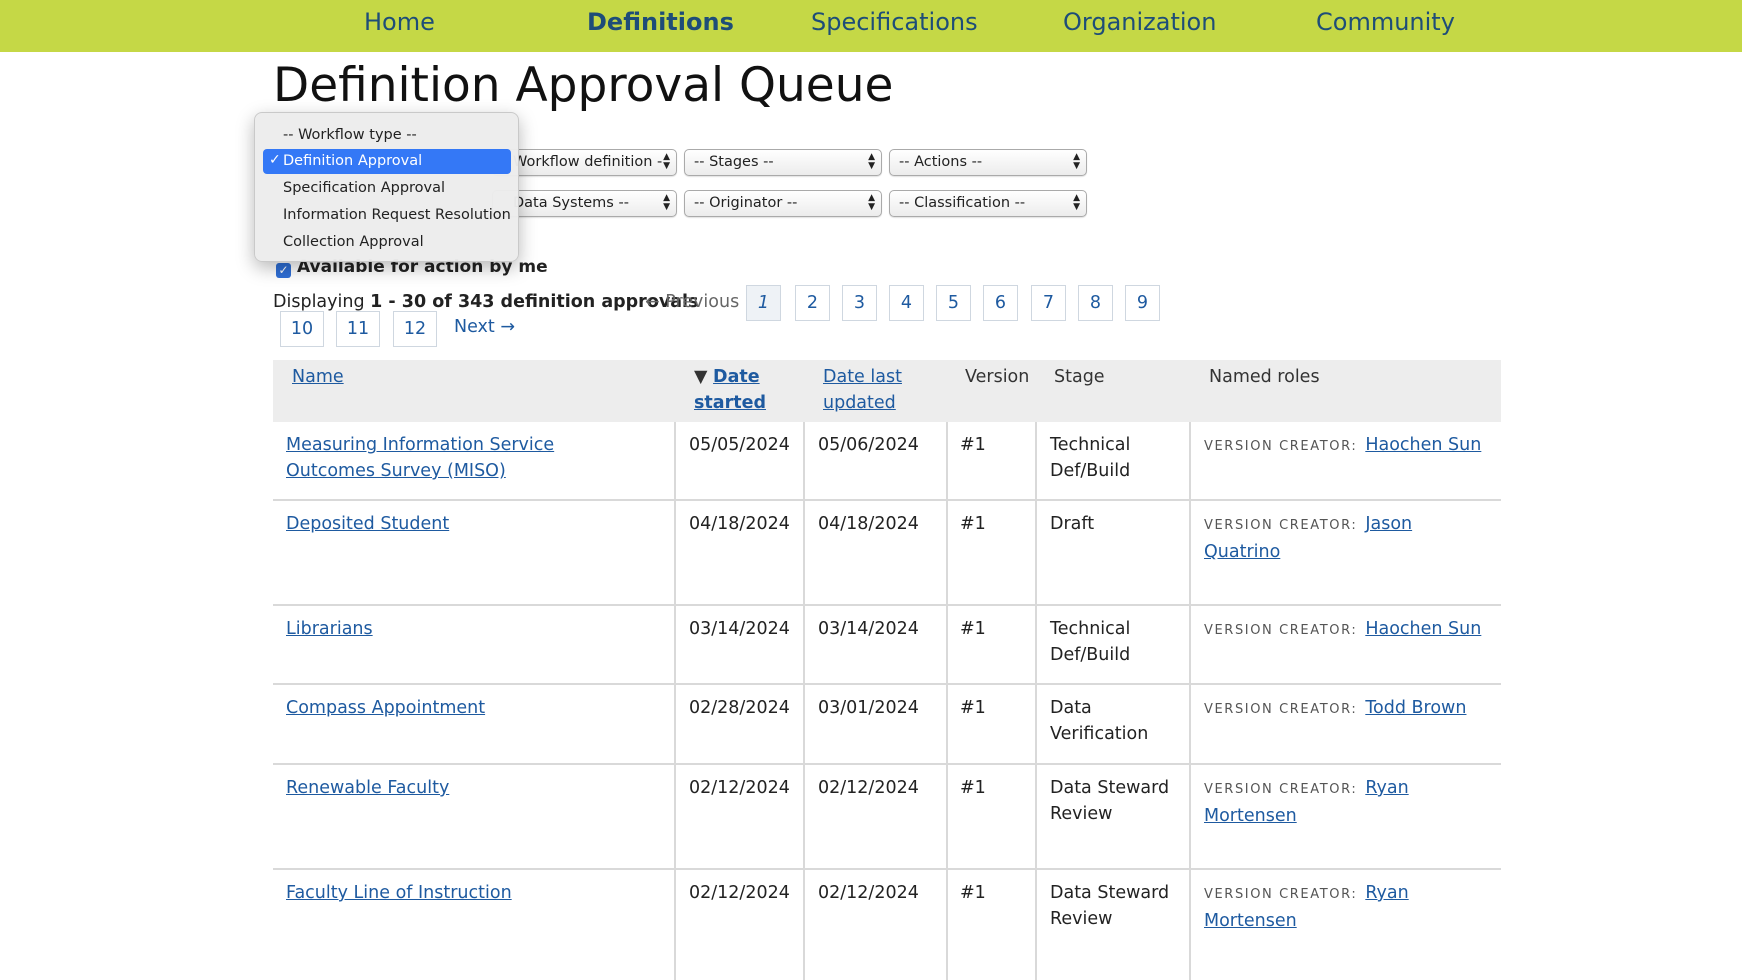 This screenshot has width=1742, height=980. Describe the element at coordinates (941, 162) in the screenshot. I see `actions-select-value: -- Actions --` at that location.